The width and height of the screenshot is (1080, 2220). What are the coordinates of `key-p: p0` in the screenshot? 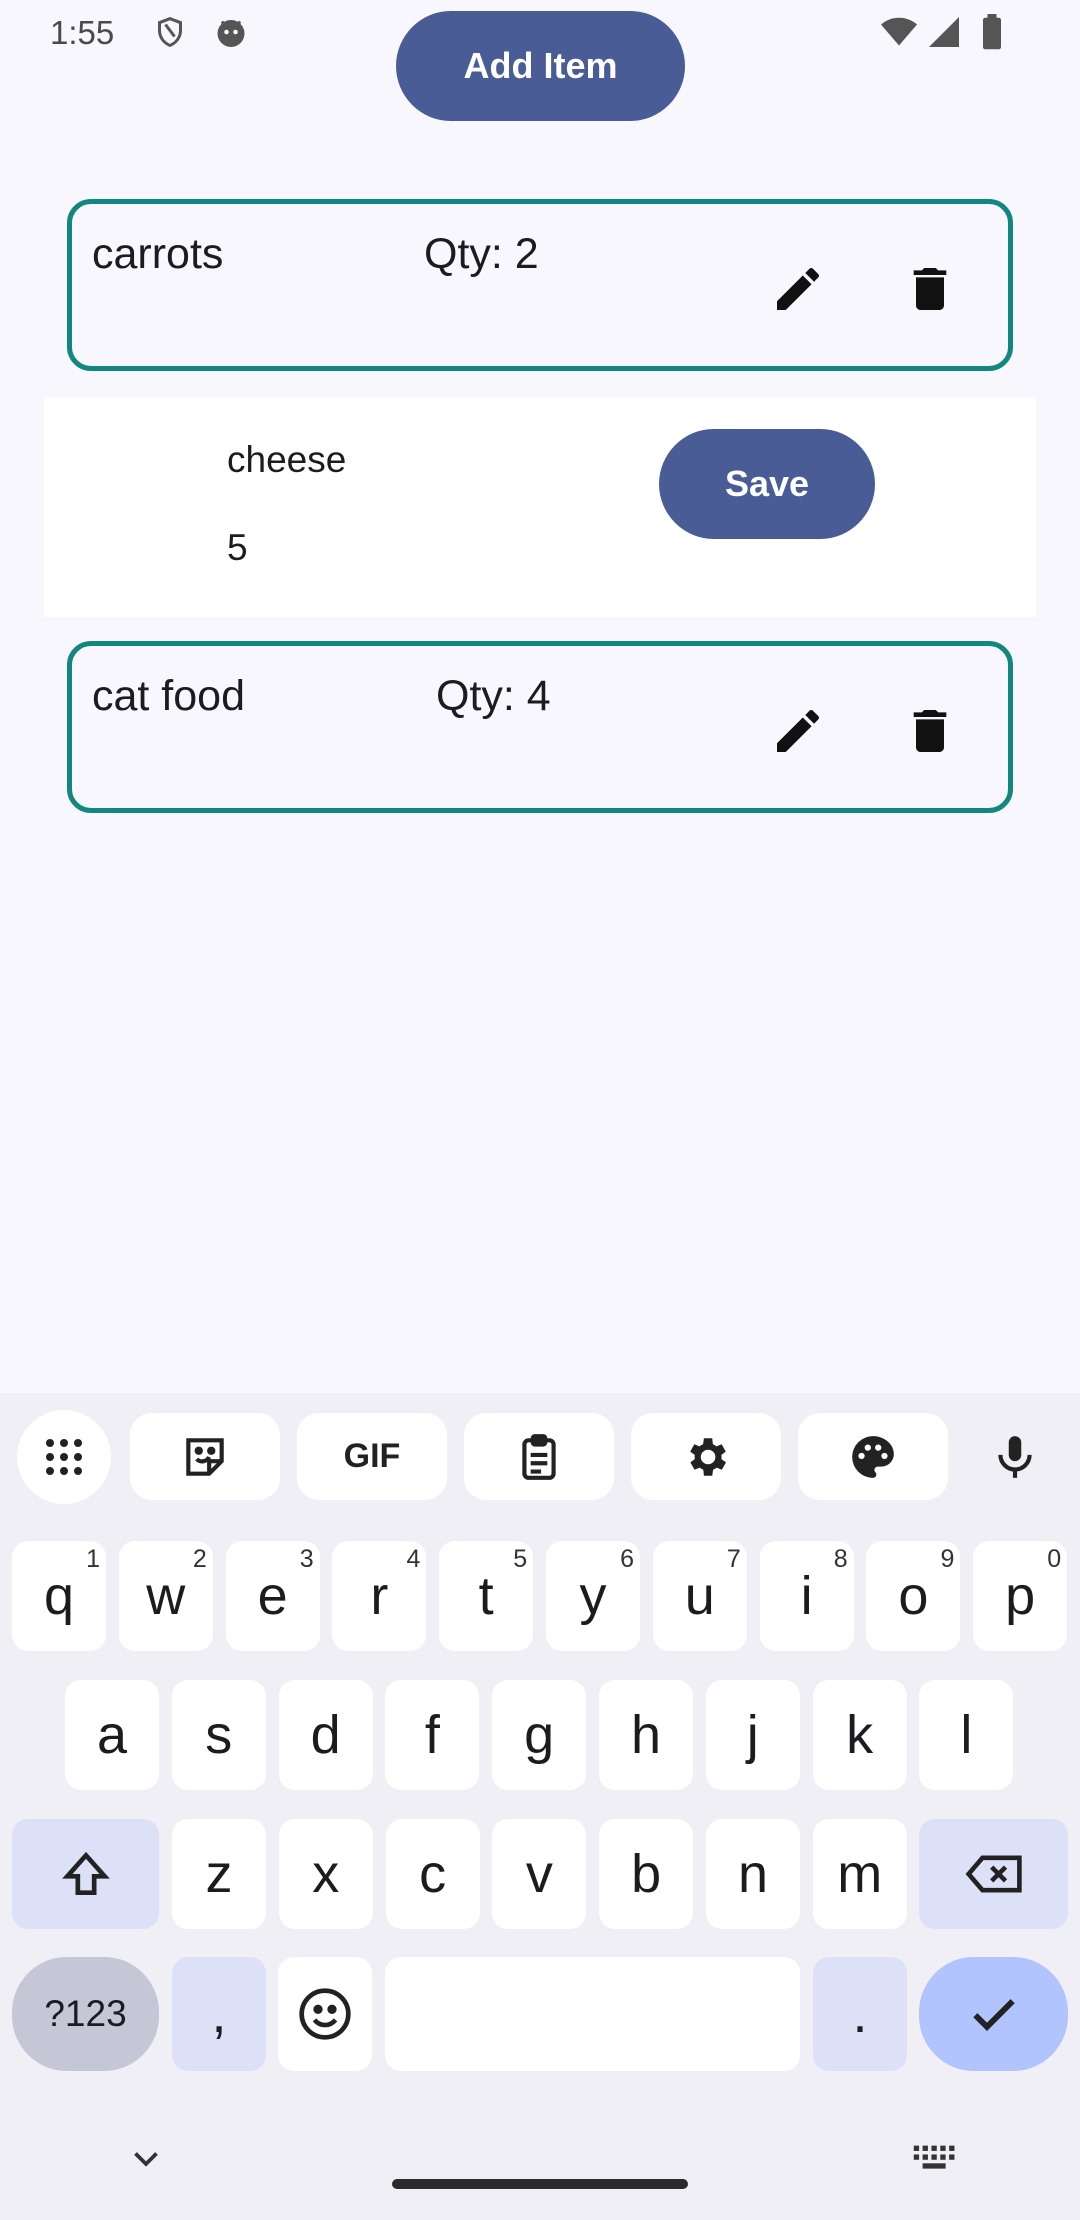 It's located at (1020, 1596).